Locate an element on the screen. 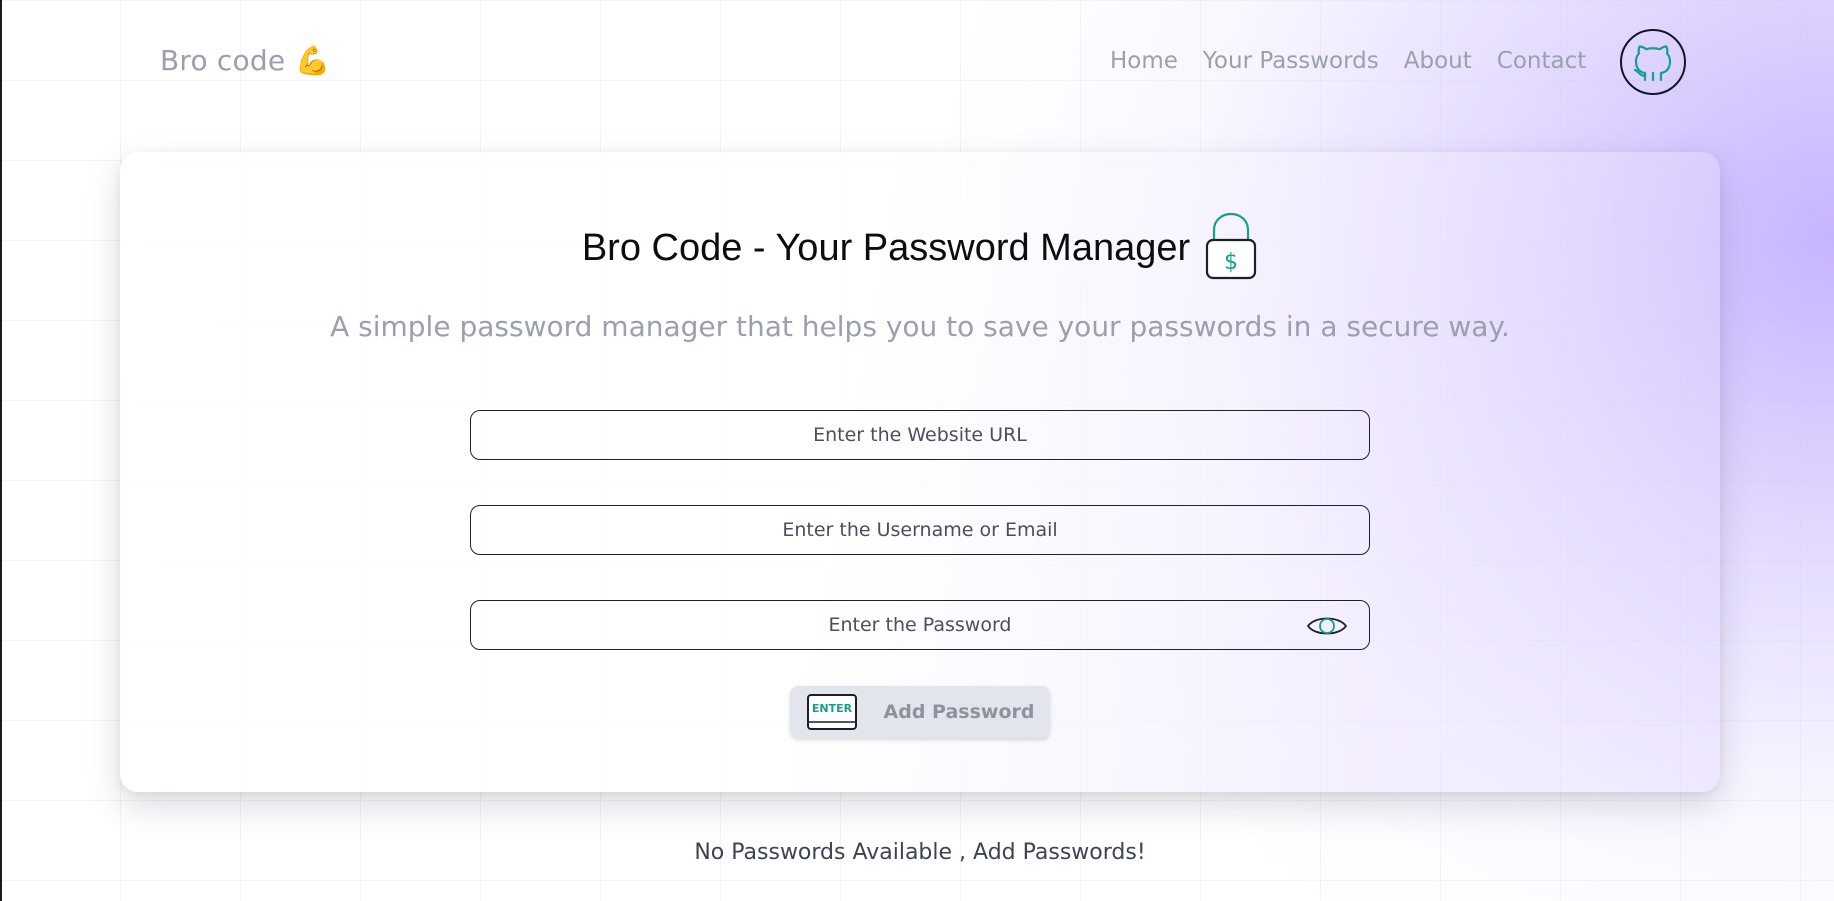 The image size is (1834, 901). github-button is located at coordinates (1653, 62).